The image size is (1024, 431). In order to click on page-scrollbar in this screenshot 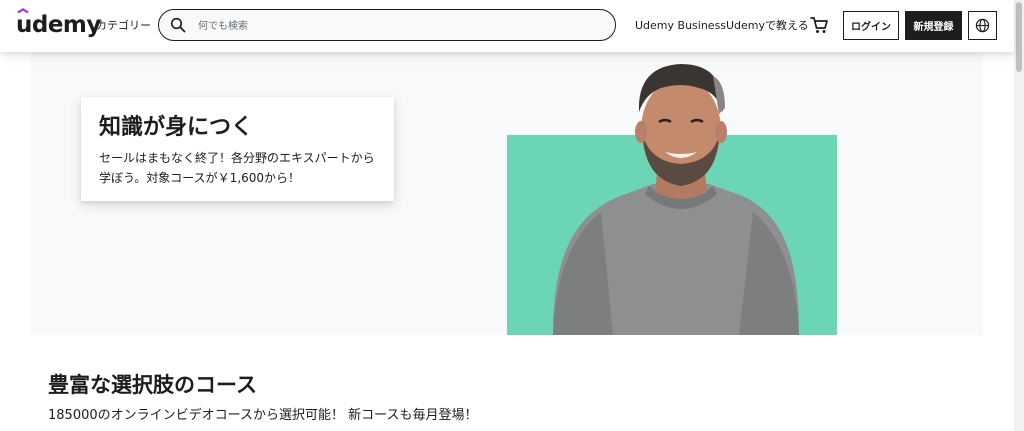, I will do `click(1019, 215)`.